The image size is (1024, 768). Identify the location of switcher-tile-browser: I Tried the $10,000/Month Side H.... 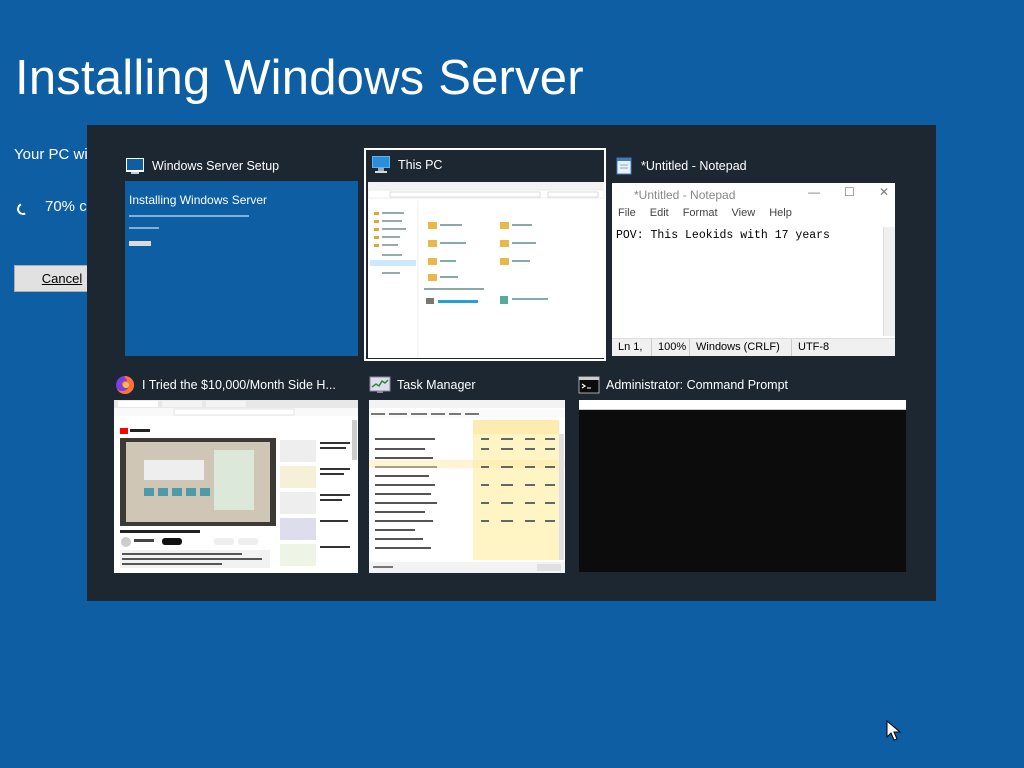
(236, 472).